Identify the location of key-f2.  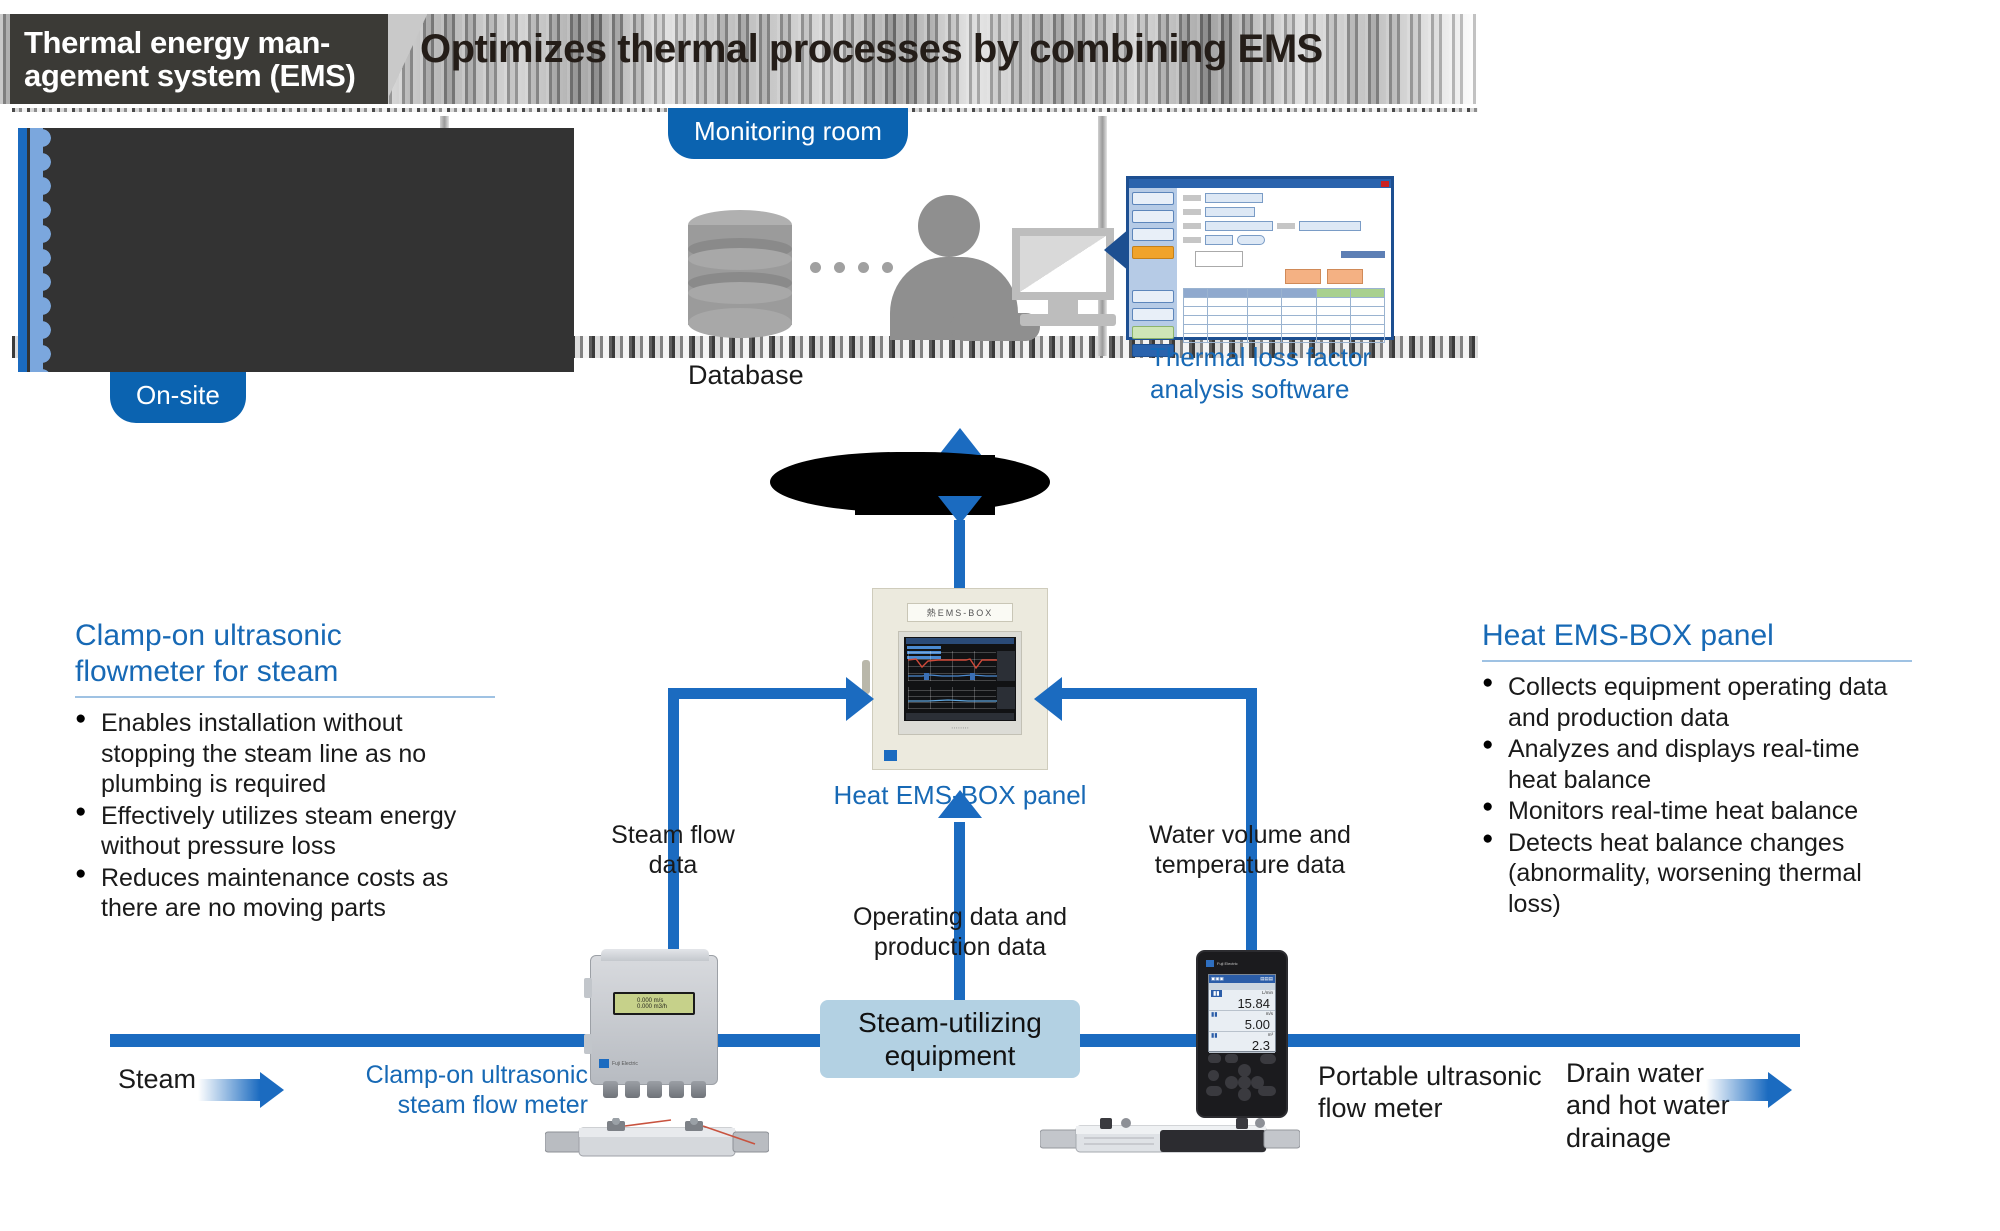
(1231, 1058).